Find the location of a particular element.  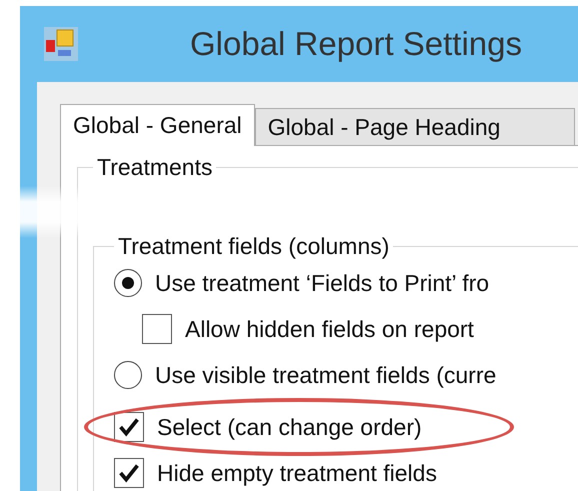

option-label: Use visible treatment fields (curre is located at coordinates (325, 375).